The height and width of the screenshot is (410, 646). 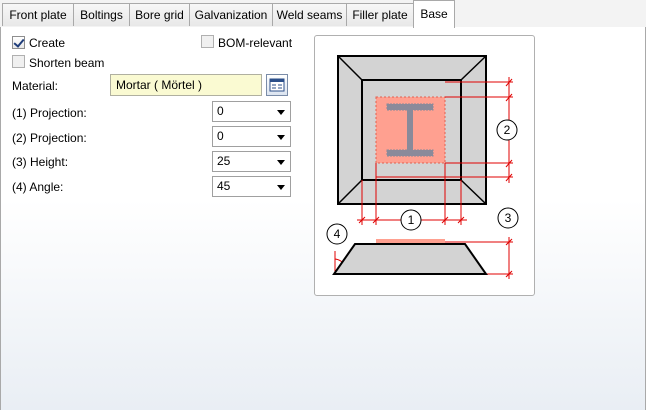 What do you see at coordinates (410, 241) in the screenshot?
I see `side-plate` at bounding box center [410, 241].